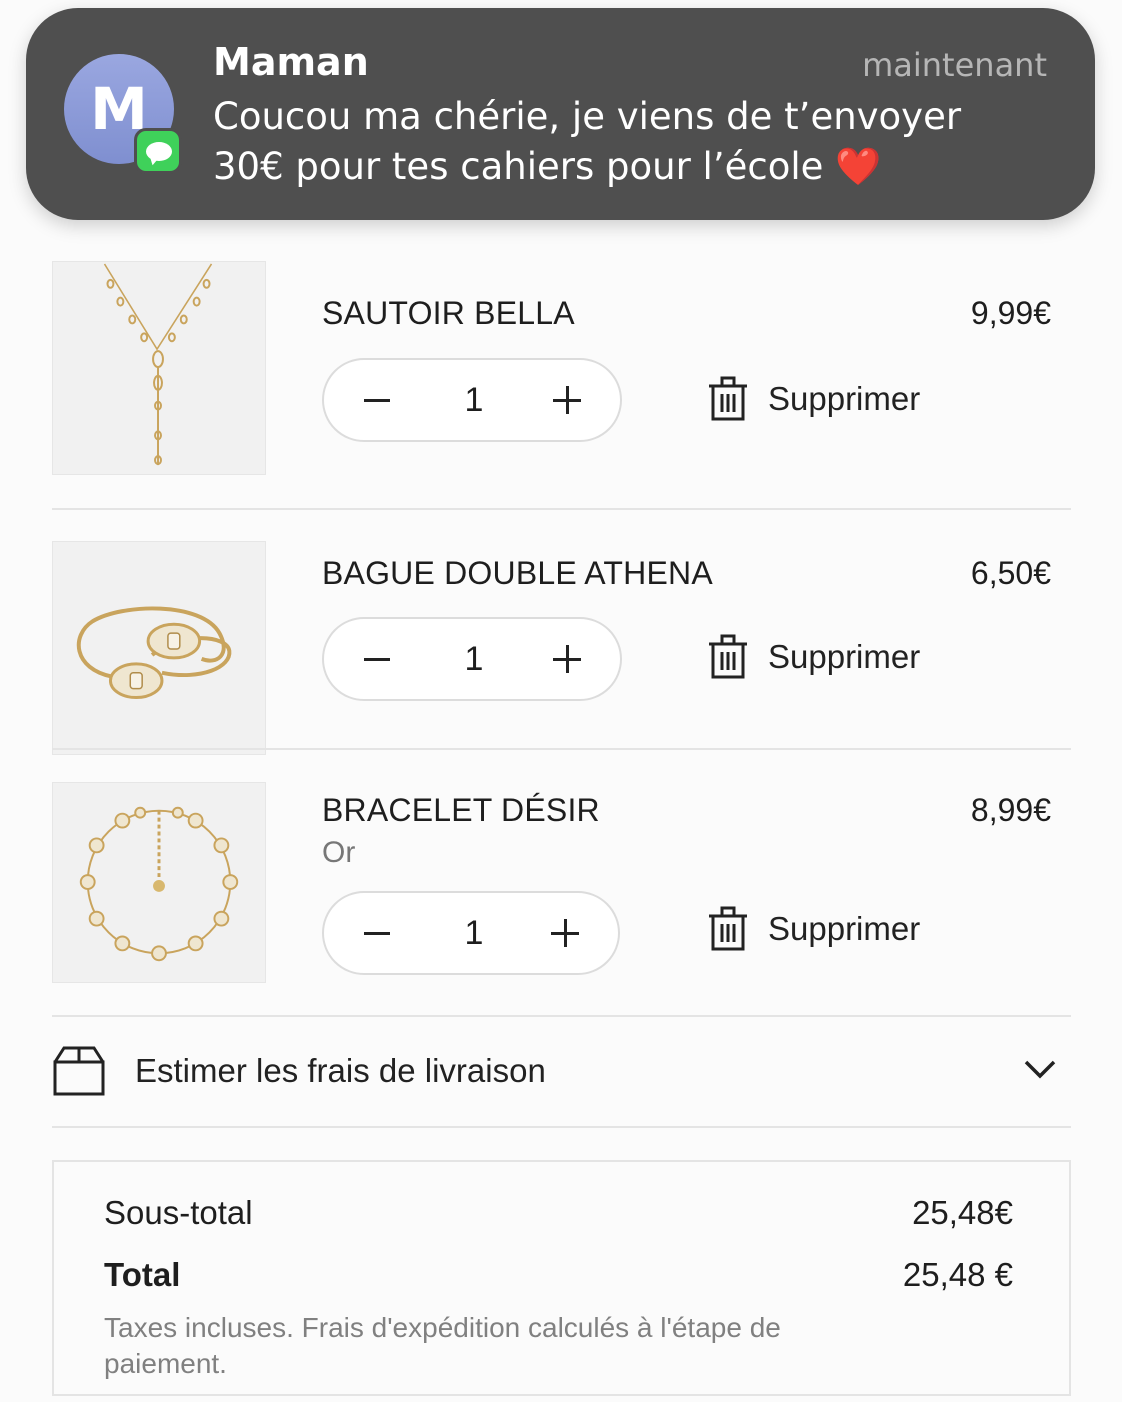 Image resolution: width=1122 pixels, height=1402 pixels. Describe the element at coordinates (558, 1213) in the screenshot. I see `subtotal-row: Sous-total 25,48€` at that location.